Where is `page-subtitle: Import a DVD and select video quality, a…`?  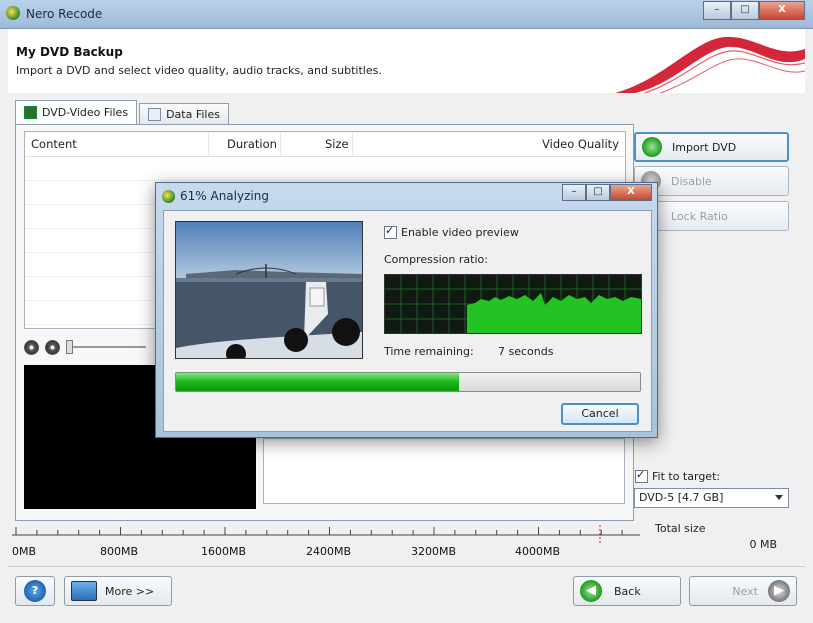
page-subtitle: Import a DVD and select video quality, a… is located at coordinates (199, 70).